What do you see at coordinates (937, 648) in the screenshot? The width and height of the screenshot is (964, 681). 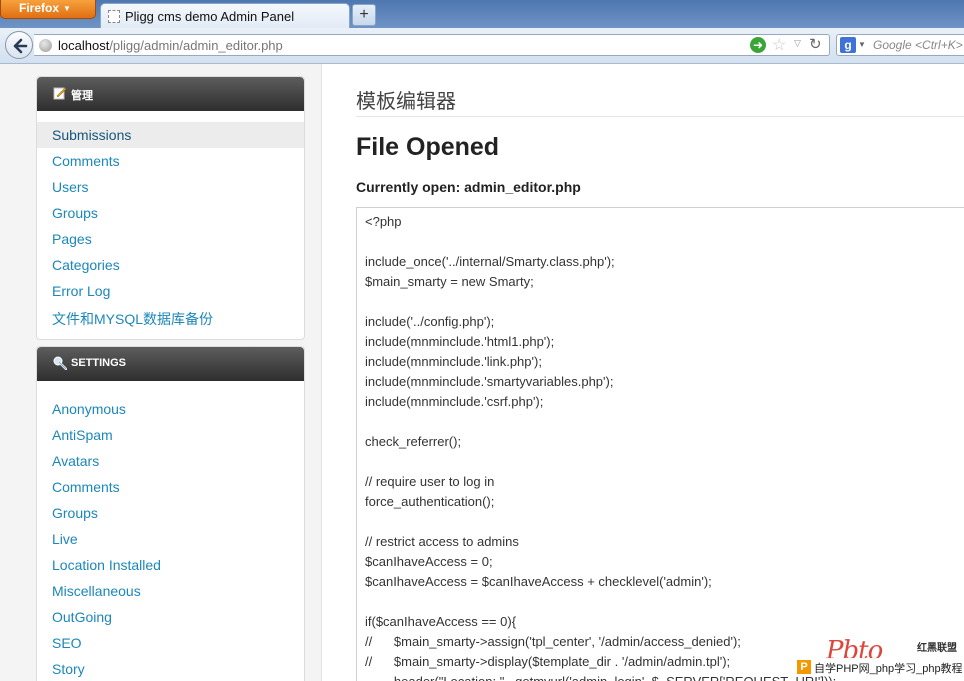 I see `watermark-brand: 红黑联盟` at bounding box center [937, 648].